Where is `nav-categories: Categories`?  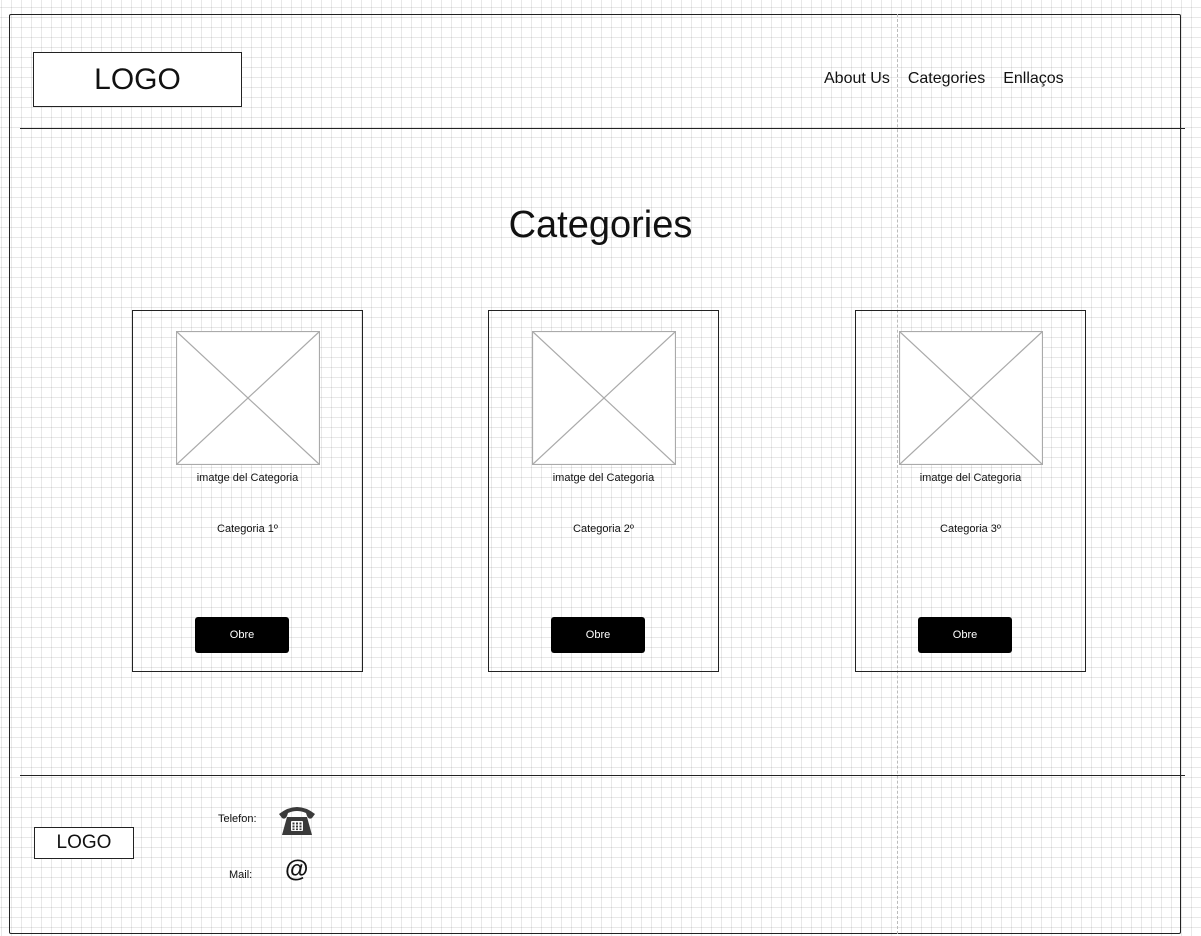
nav-categories: Categories is located at coordinates (946, 81).